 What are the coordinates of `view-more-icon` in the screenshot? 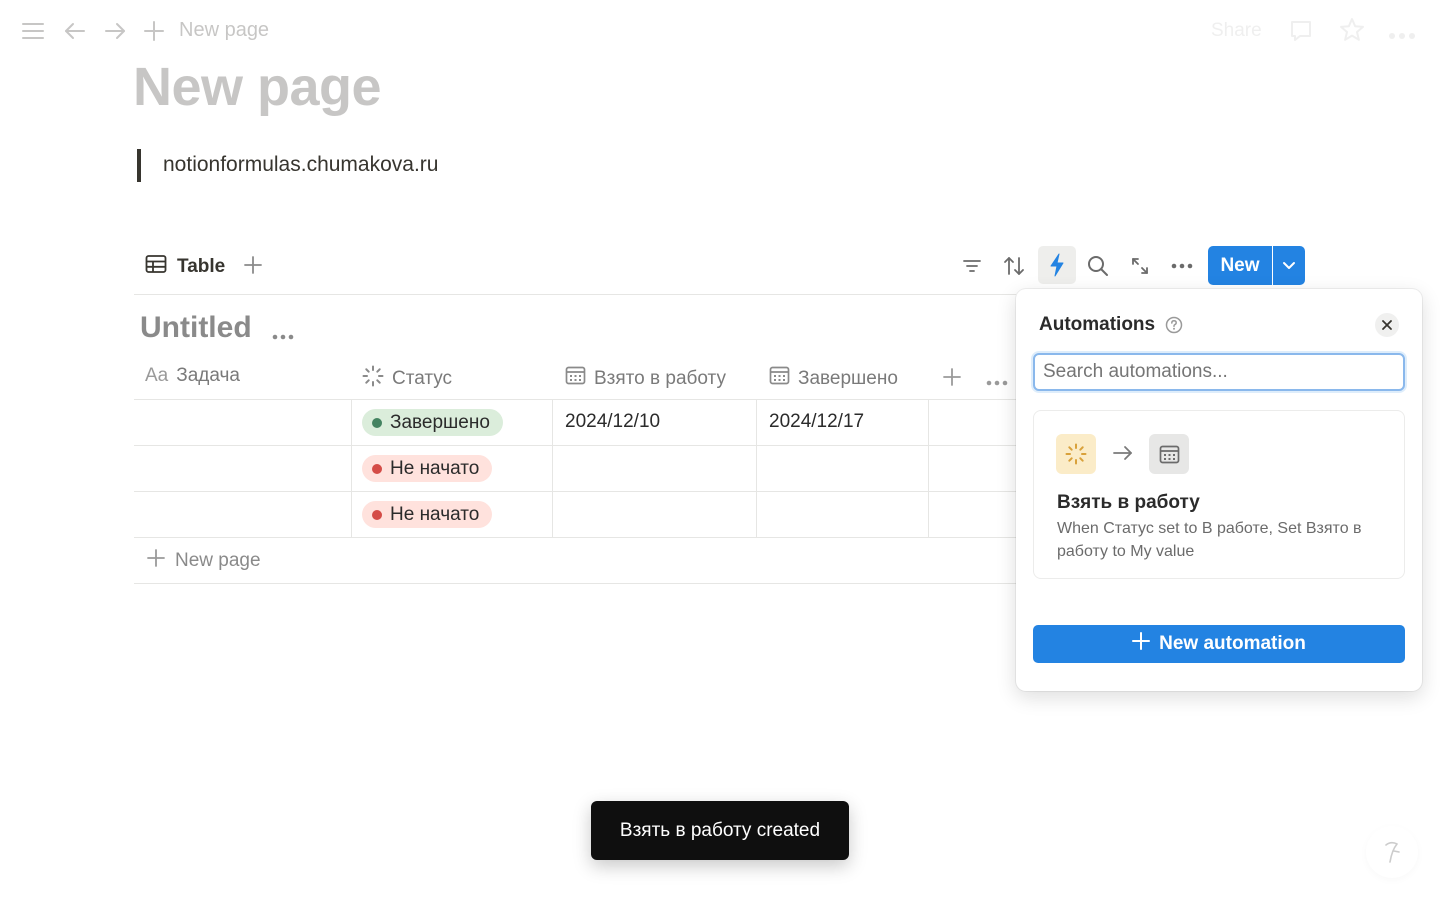 It's located at (1182, 266).